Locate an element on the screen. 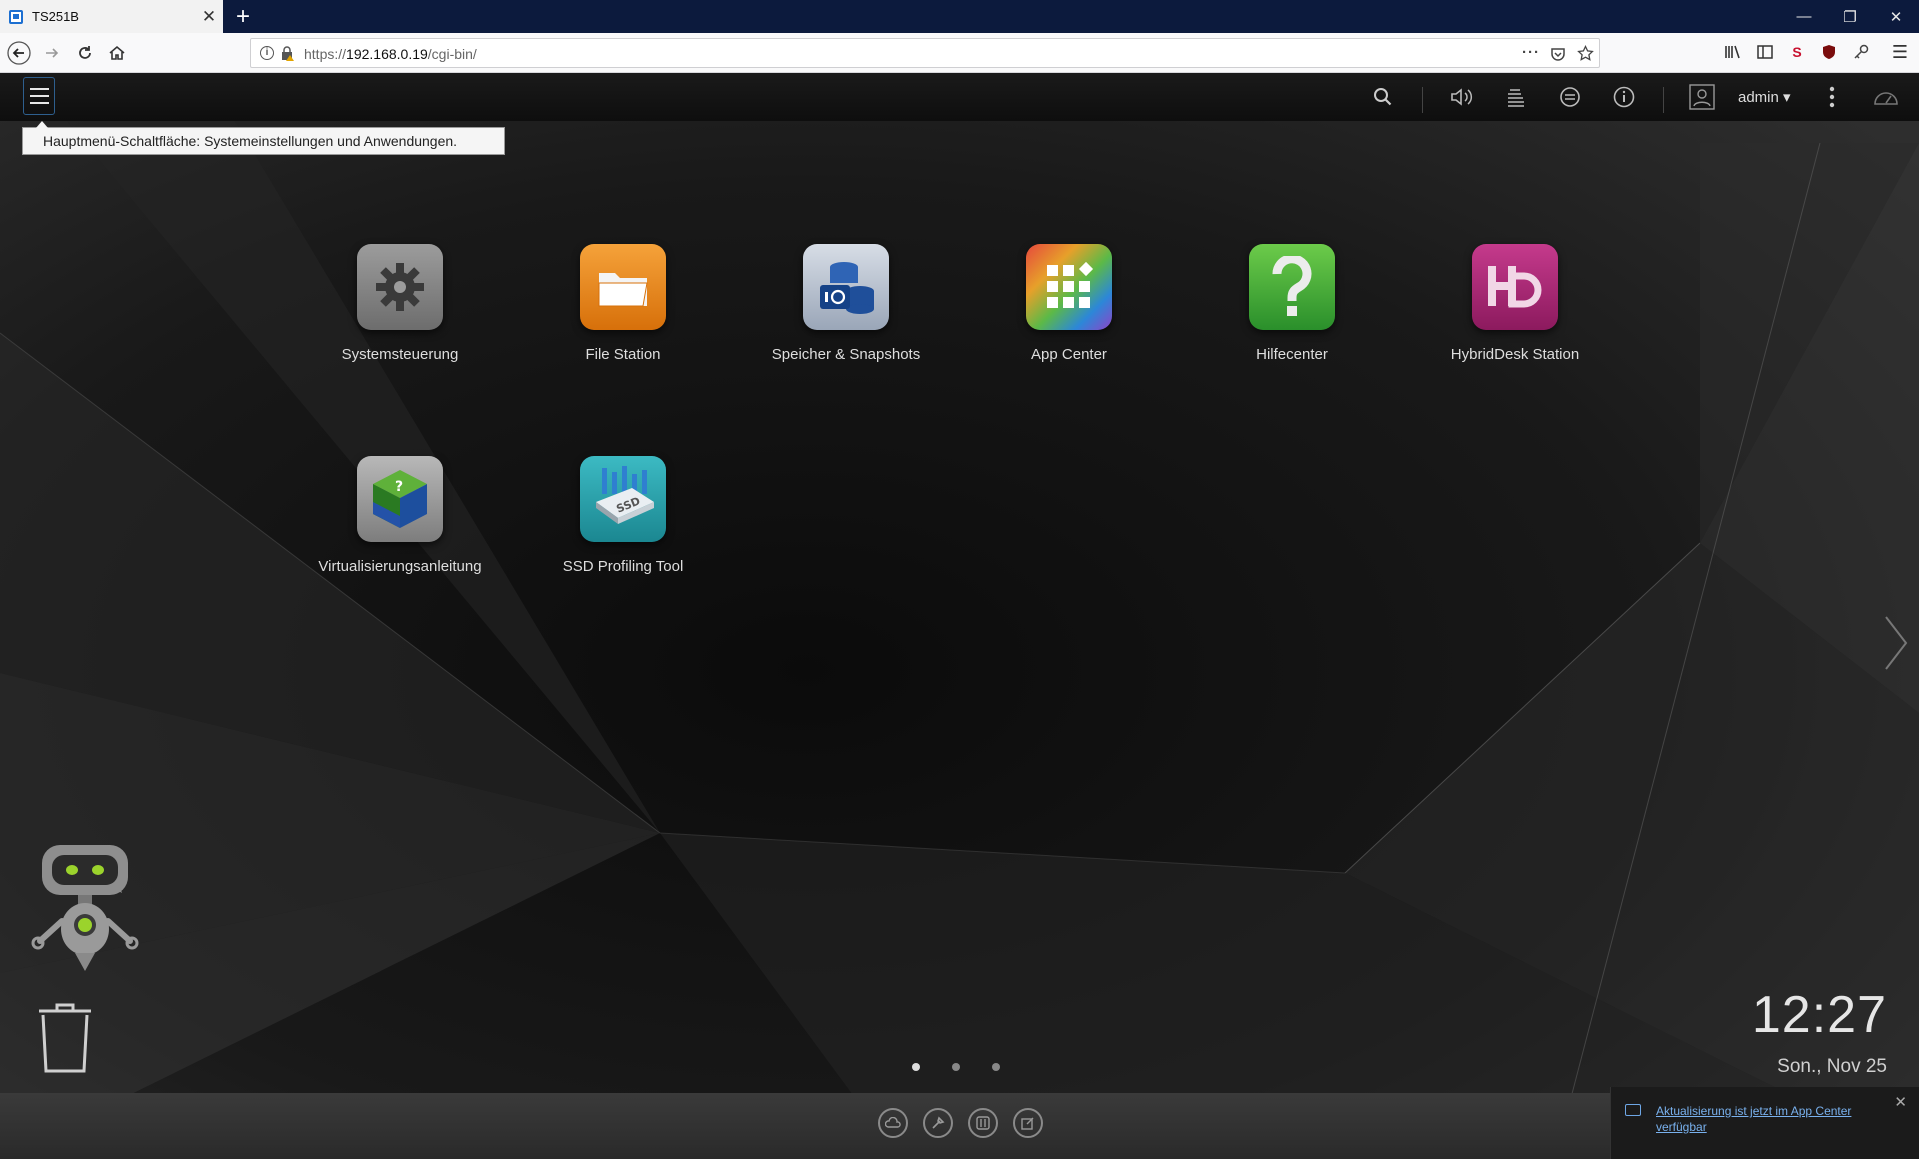  url-bar: i https://192.168.0.19/cgi-bin/ ··· is located at coordinates (925, 53).